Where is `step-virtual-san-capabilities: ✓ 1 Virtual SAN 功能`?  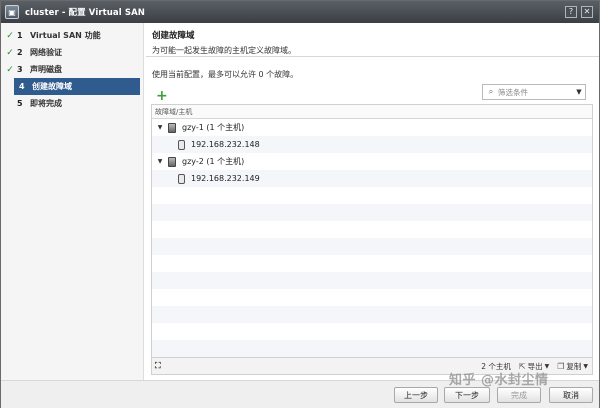 step-virtual-san-capabilities: ✓ 1 Virtual SAN 功能 is located at coordinates (72, 35).